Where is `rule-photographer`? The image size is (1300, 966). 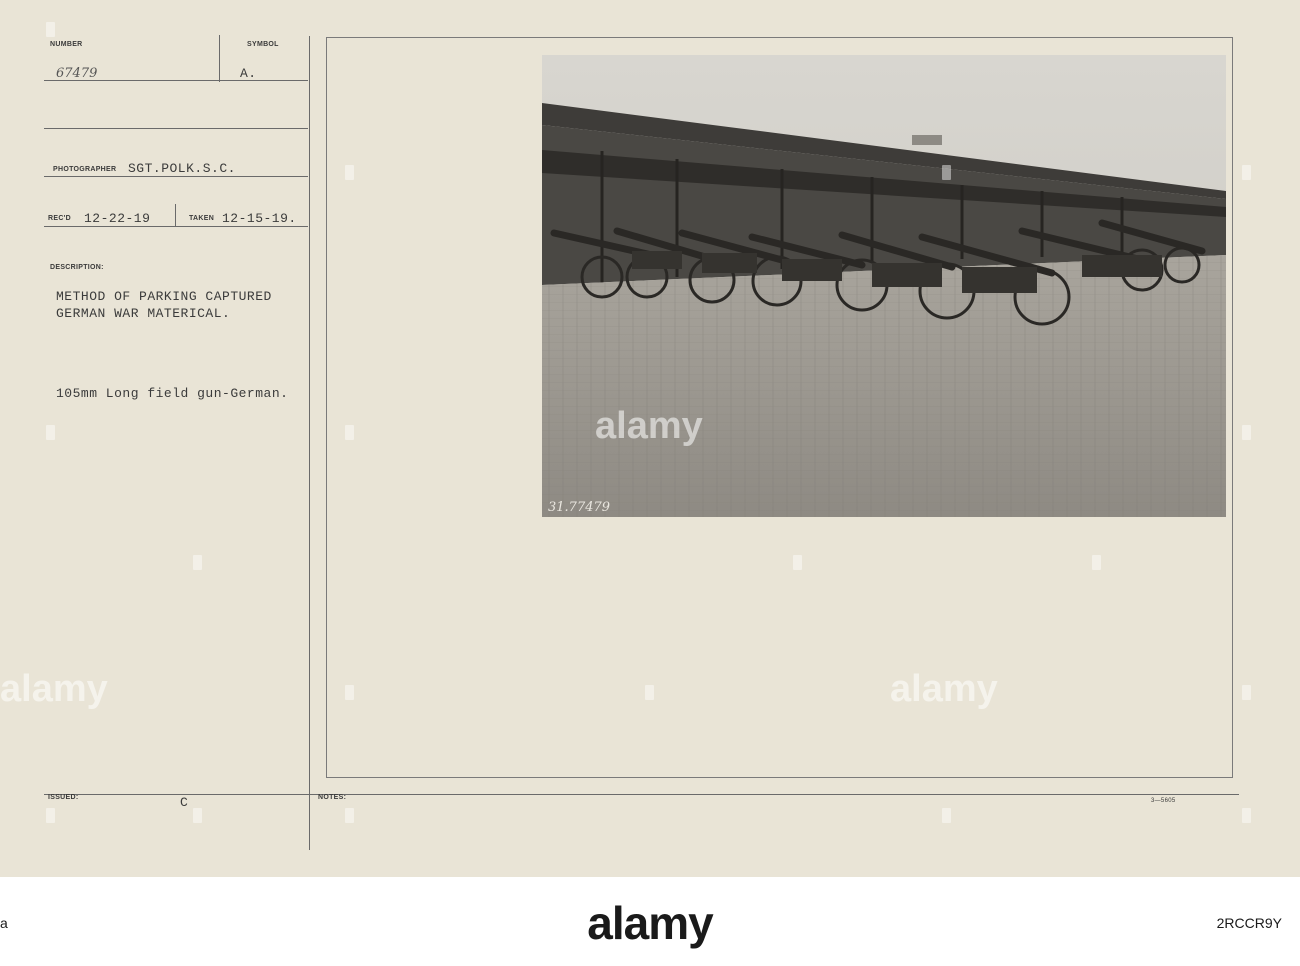
rule-photographer is located at coordinates (176, 176).